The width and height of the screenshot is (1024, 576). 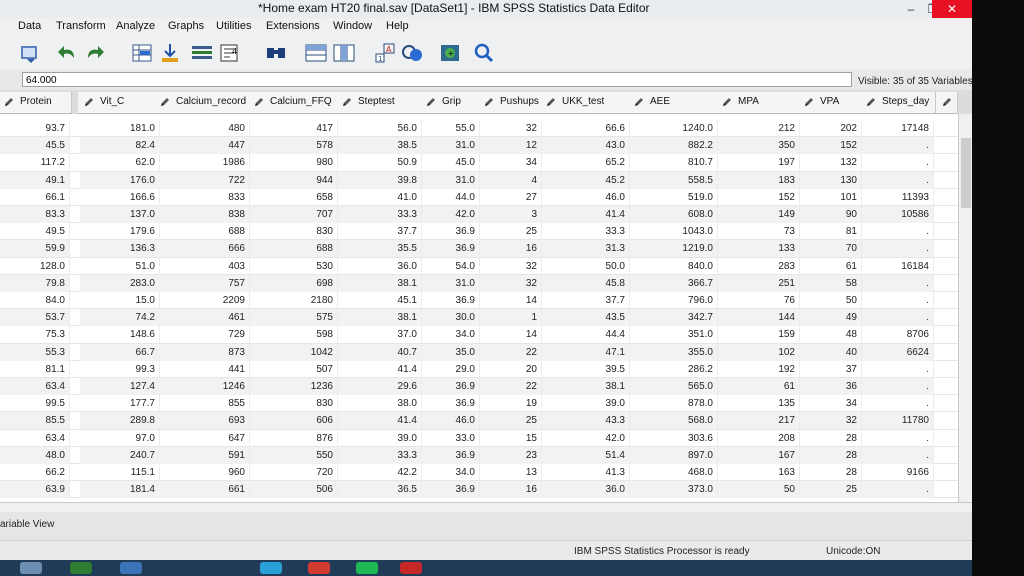 I want to click on table-cell: 79.8, so click(x=35, y=283).